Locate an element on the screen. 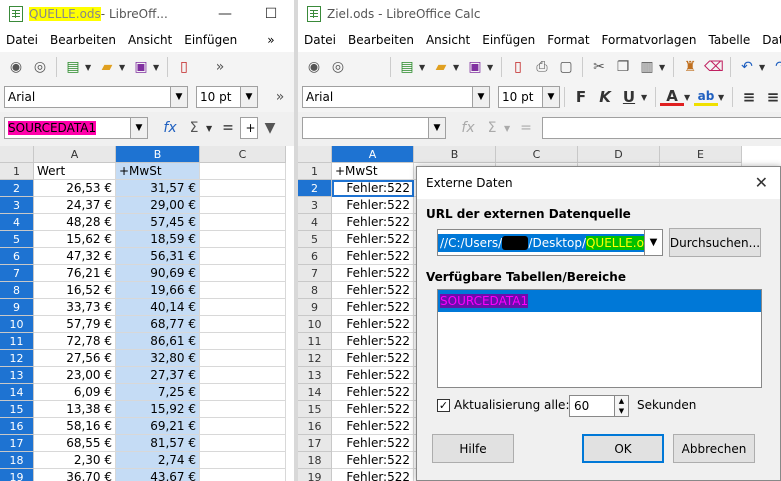 The image size is (781, 481). cell-a: Wert is located at coordinates (75, 171).